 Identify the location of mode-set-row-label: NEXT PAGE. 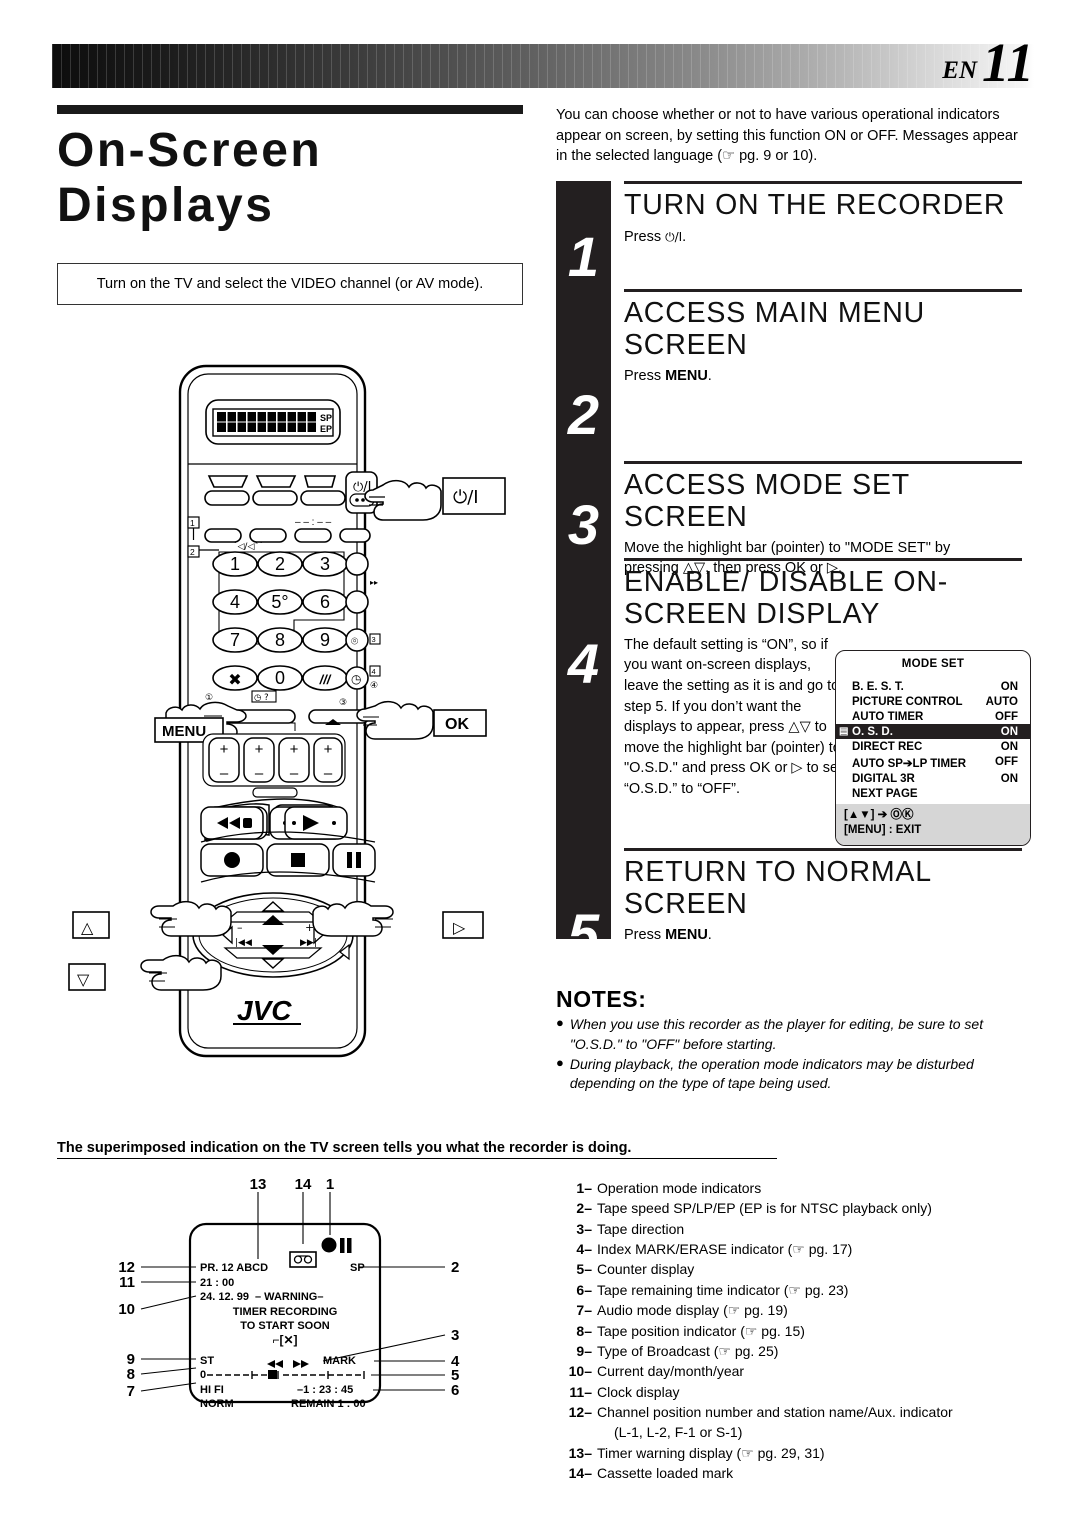
(885, 793).